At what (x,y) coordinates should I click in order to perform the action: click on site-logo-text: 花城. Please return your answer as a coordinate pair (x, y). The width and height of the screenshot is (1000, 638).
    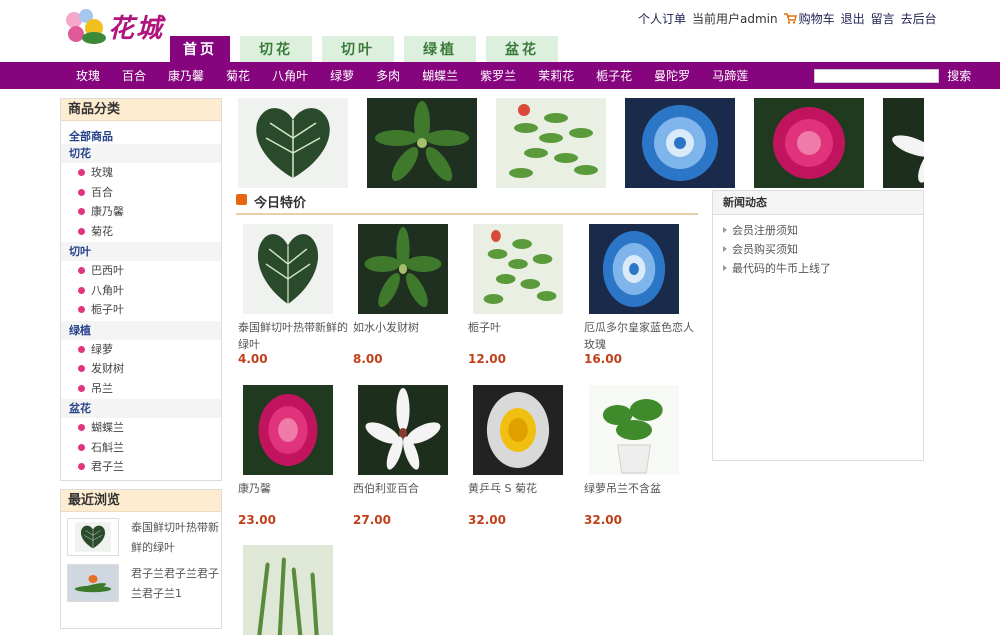
    Looking at the image, I should click on (136, 29).